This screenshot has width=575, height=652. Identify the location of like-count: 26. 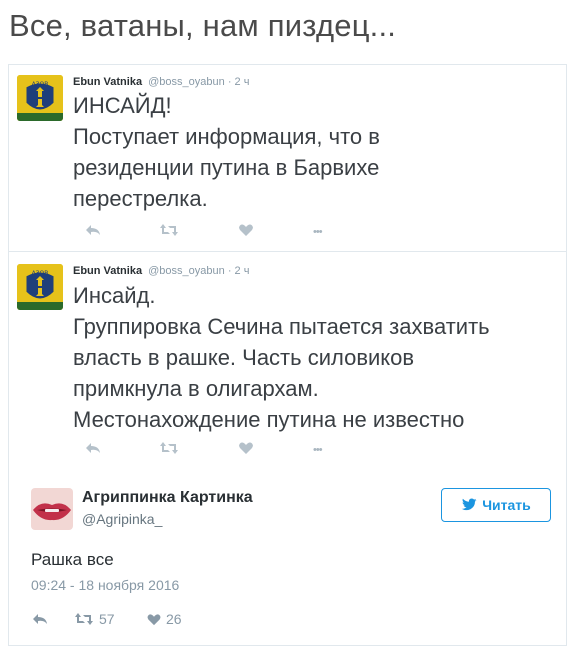
(174, 619).